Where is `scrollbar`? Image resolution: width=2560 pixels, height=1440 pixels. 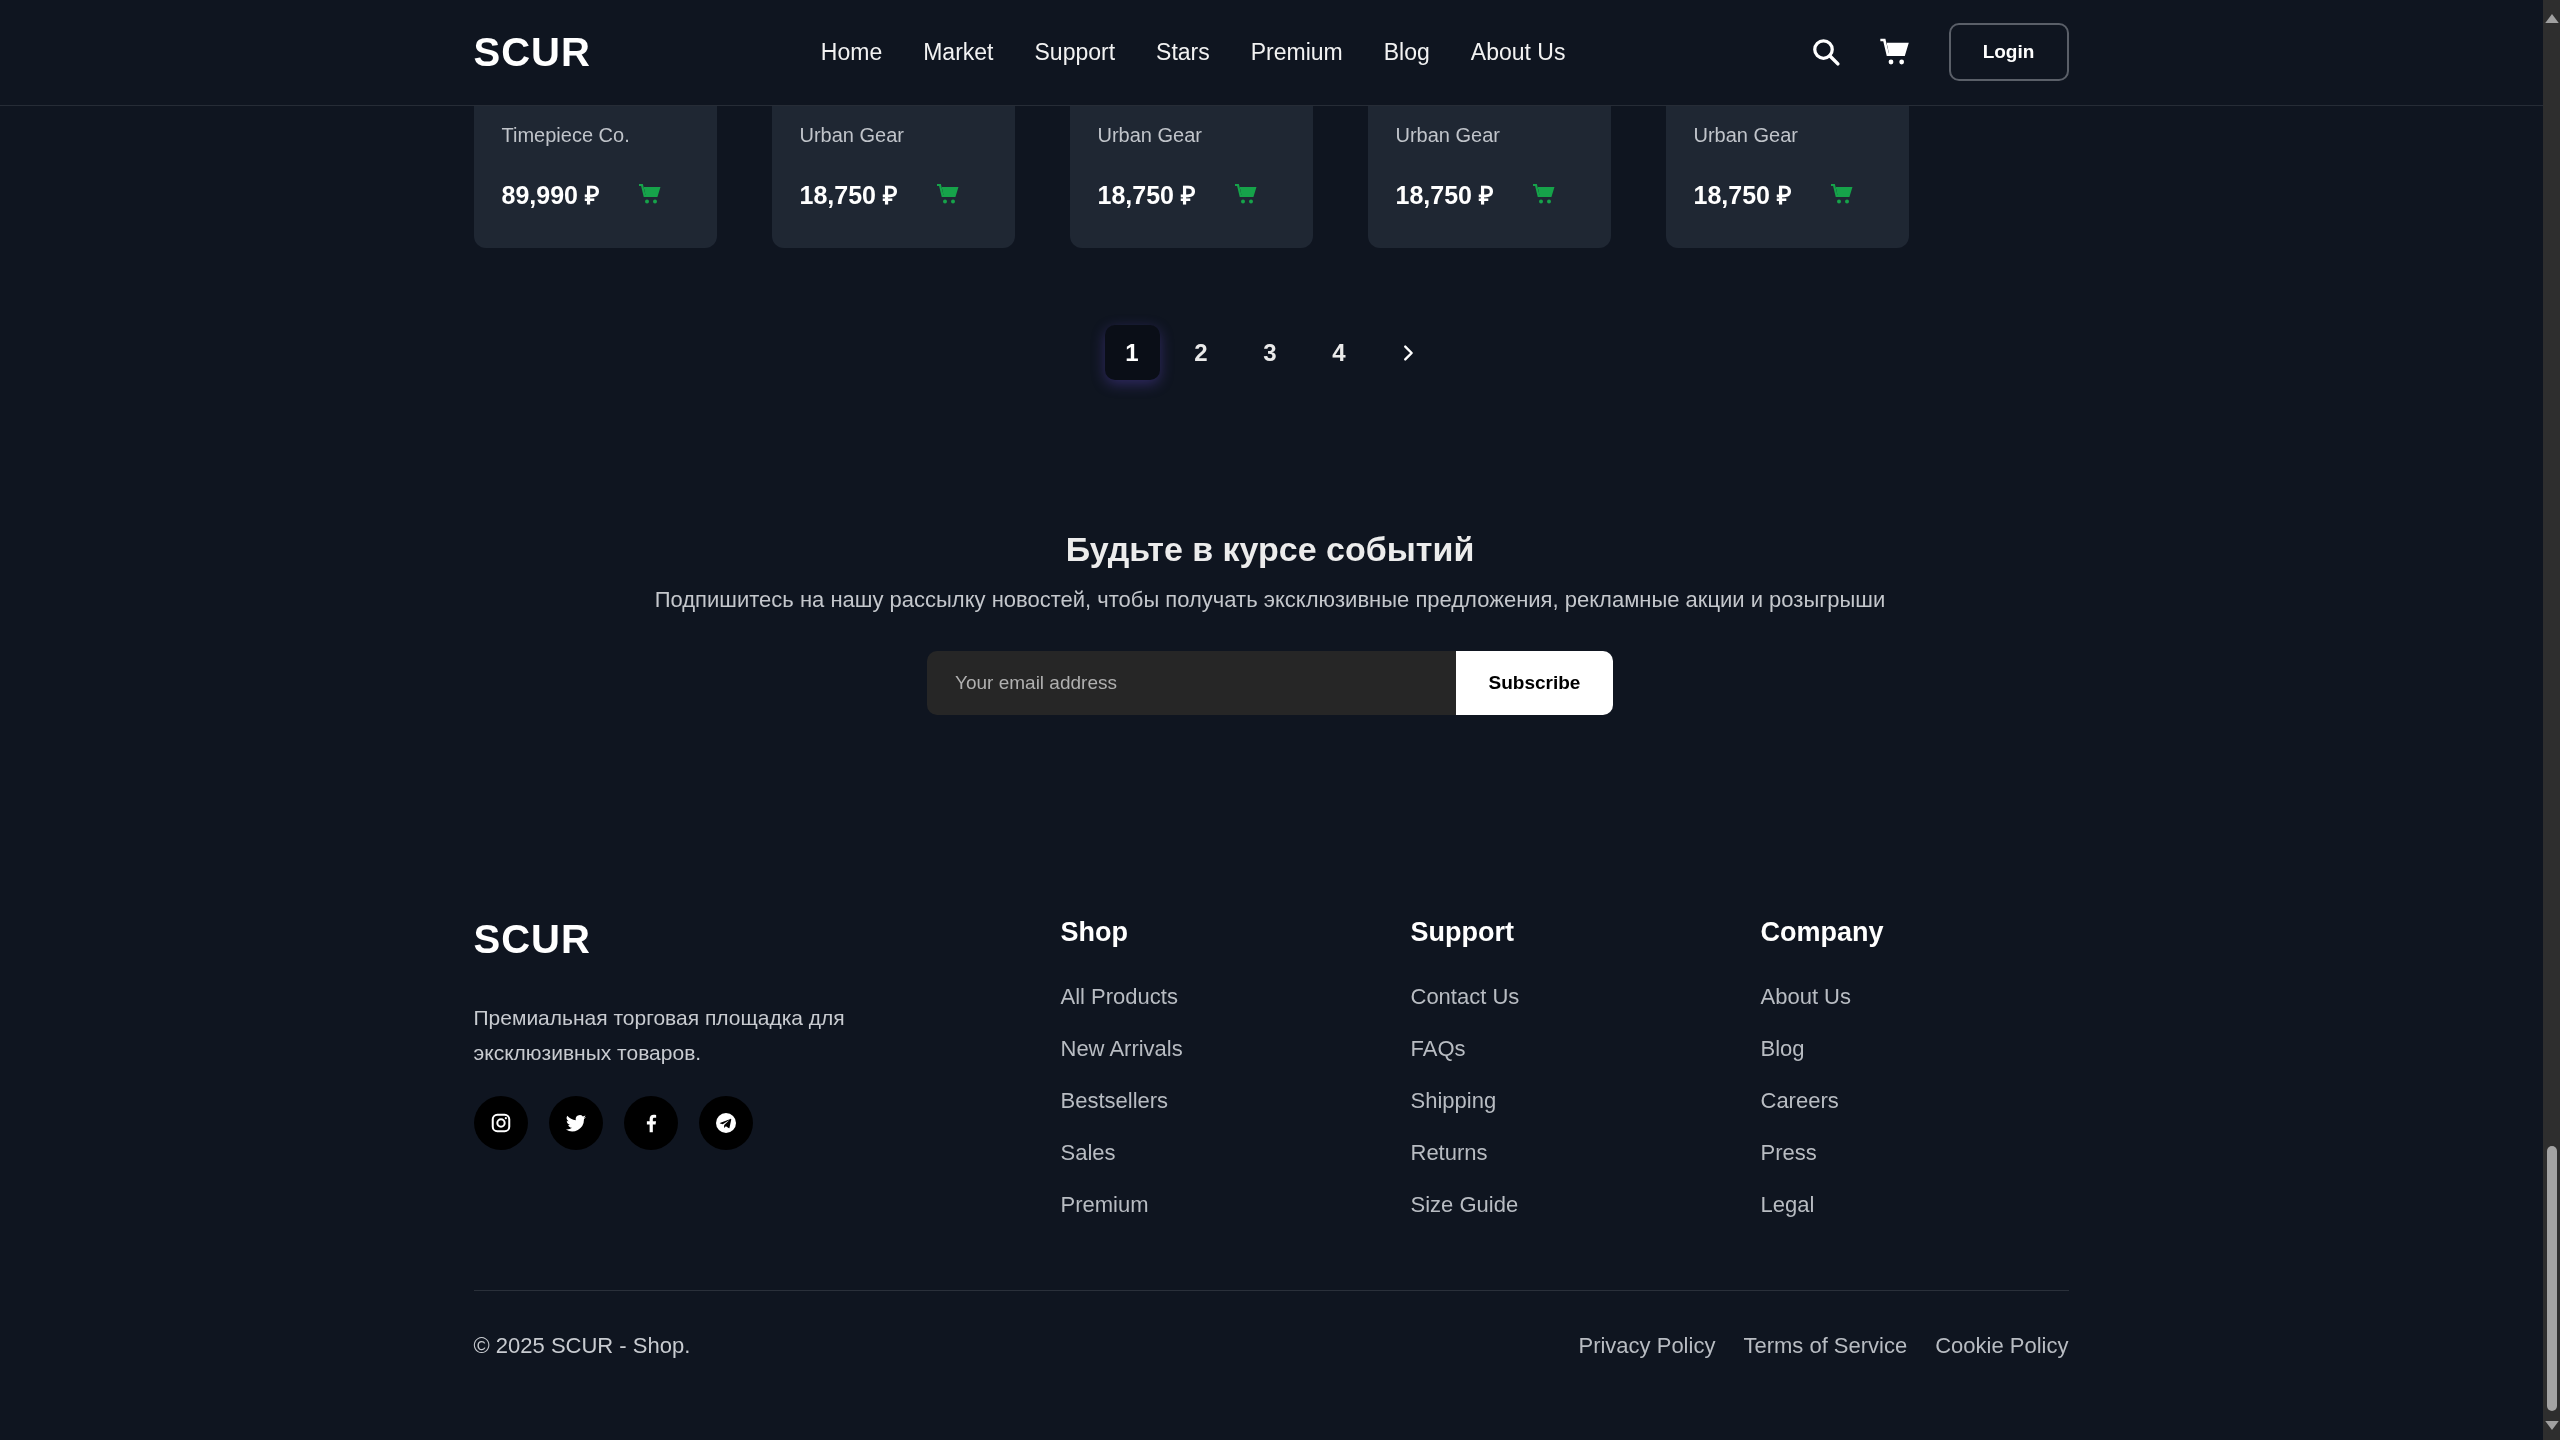 scrollbar is located at coordinates (2551, 720).